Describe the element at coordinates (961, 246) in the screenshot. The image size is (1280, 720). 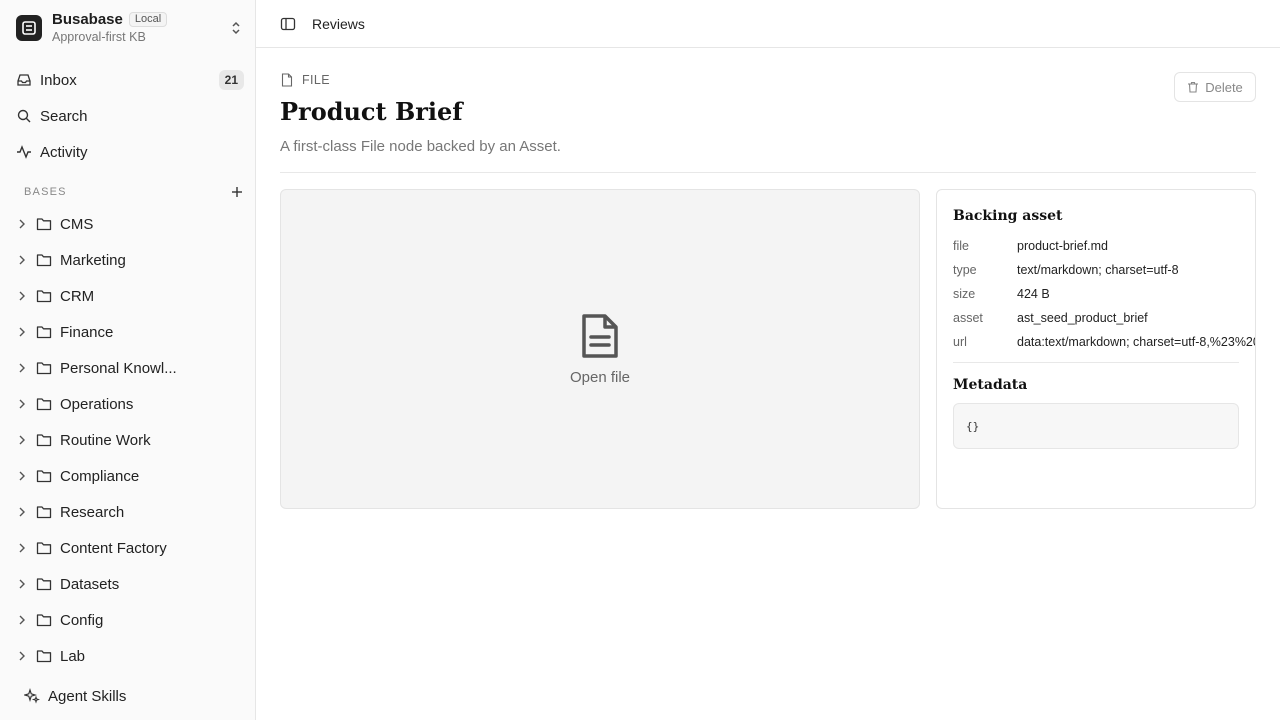
I see `asset-key: file` at that location.